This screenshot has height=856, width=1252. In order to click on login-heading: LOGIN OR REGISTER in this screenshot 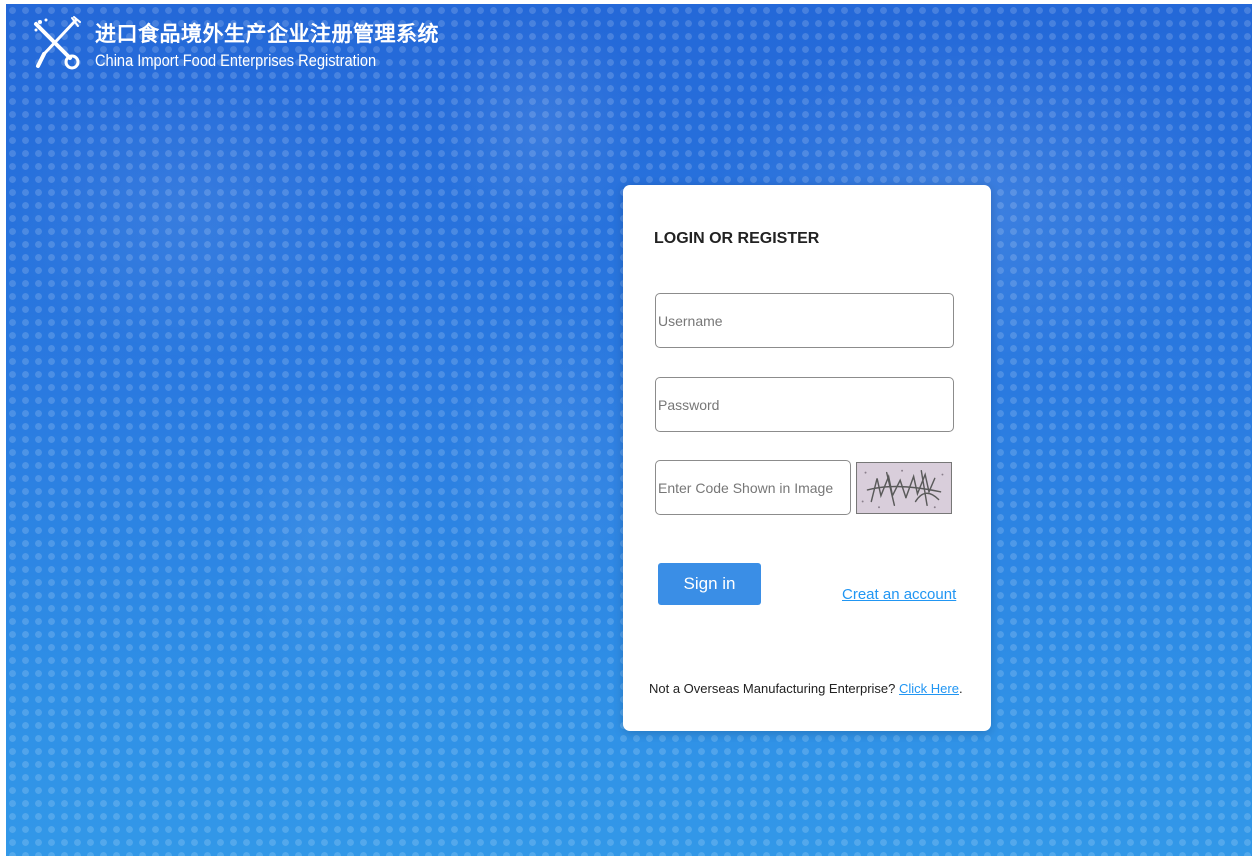, I will do `click(737, 238)`.